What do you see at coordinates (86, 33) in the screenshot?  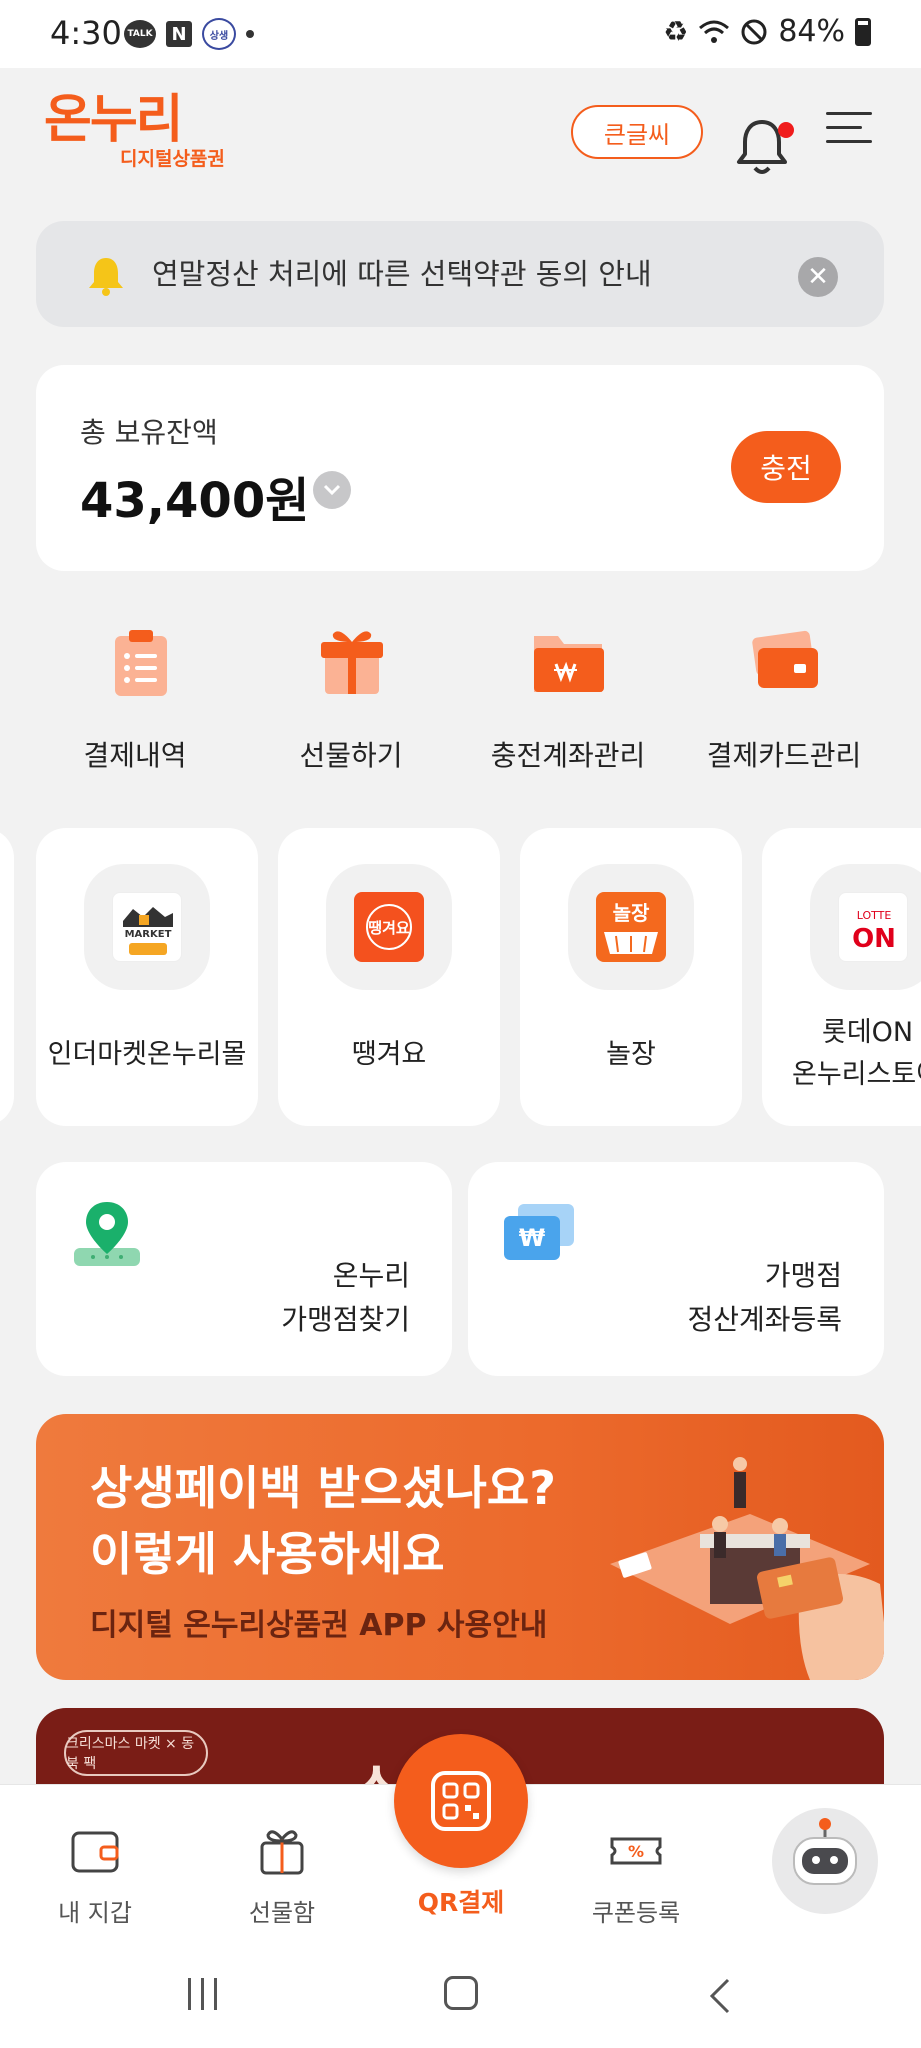 I see `status-time: 4:30` at bounding box center [86, 33].